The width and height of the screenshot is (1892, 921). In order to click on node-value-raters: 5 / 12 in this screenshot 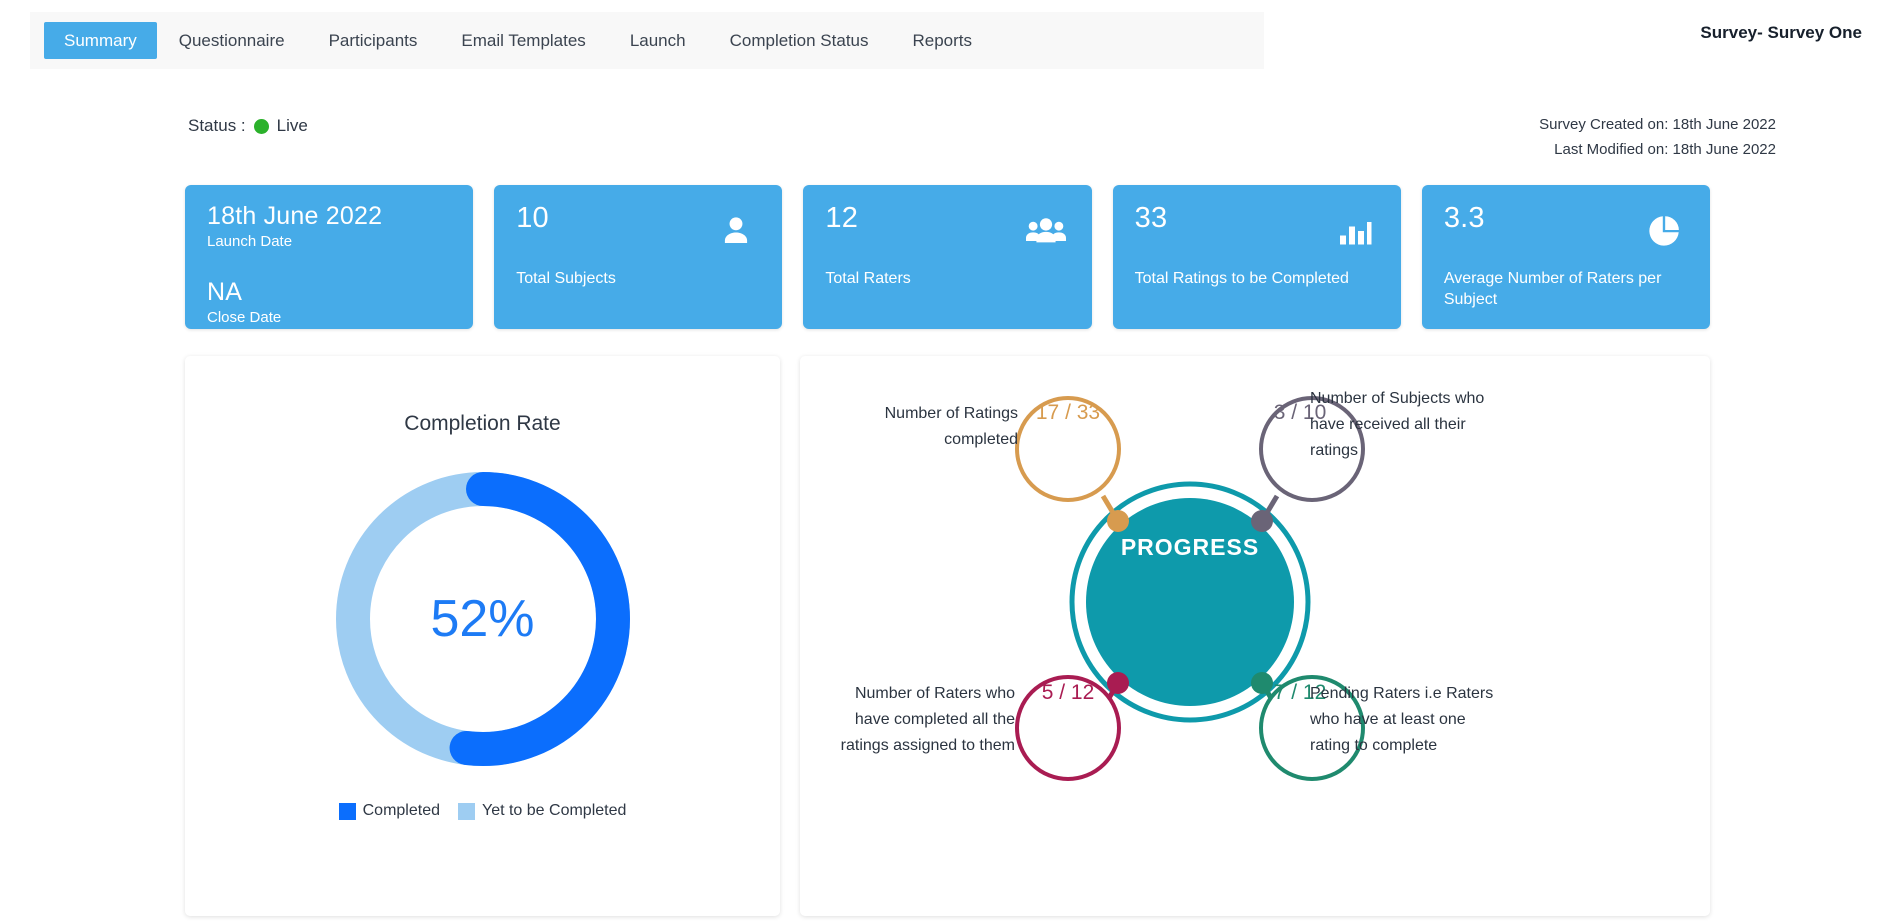, I will do `click(1068, 692)`.